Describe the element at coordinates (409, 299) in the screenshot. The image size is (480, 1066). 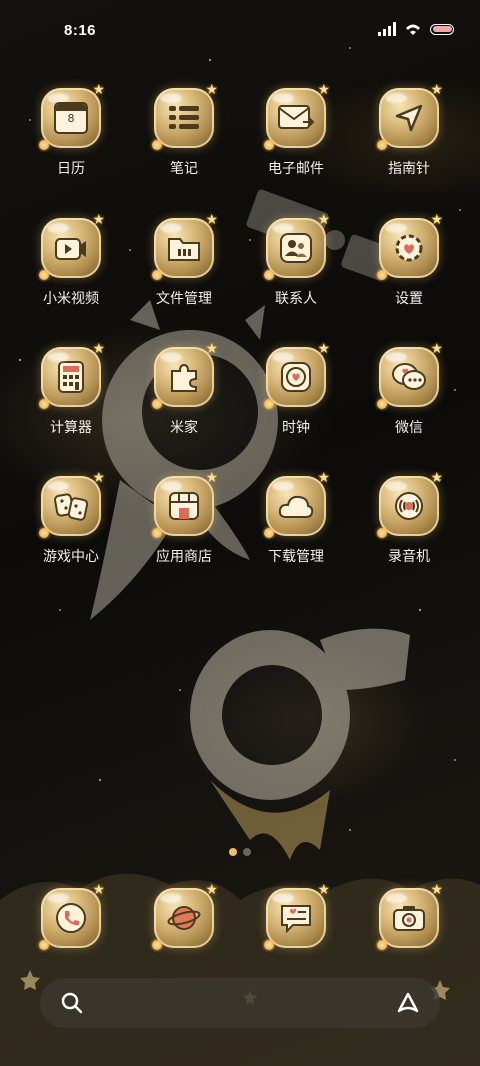
I see `app-label: 设置` at that location.